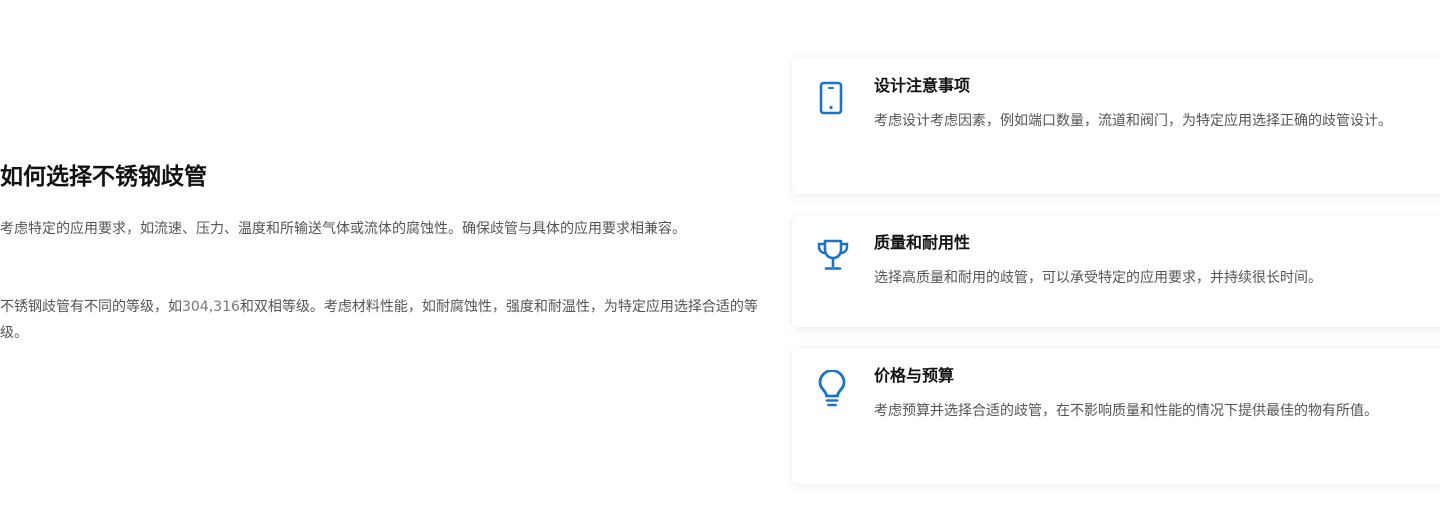 Image resolution: width=1440 pixels, height=512 pixels. Describe the element at coordinates (1133, 121) in the screenshot. I see `card-description: 考虑设计考虑因素，例如端口数量，流道和阀门，为特定应用选择正确的歧管设计。` at that location.